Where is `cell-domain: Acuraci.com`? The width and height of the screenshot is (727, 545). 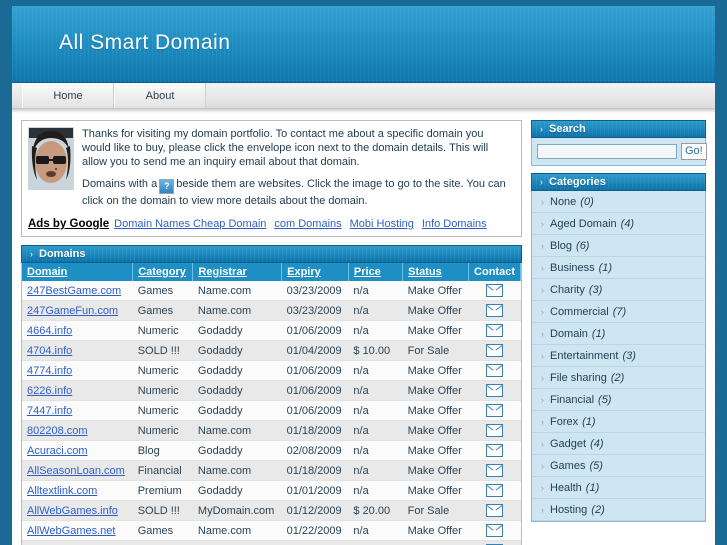
cell-domain: Acuraci.com is located at coordinates (77, 450).